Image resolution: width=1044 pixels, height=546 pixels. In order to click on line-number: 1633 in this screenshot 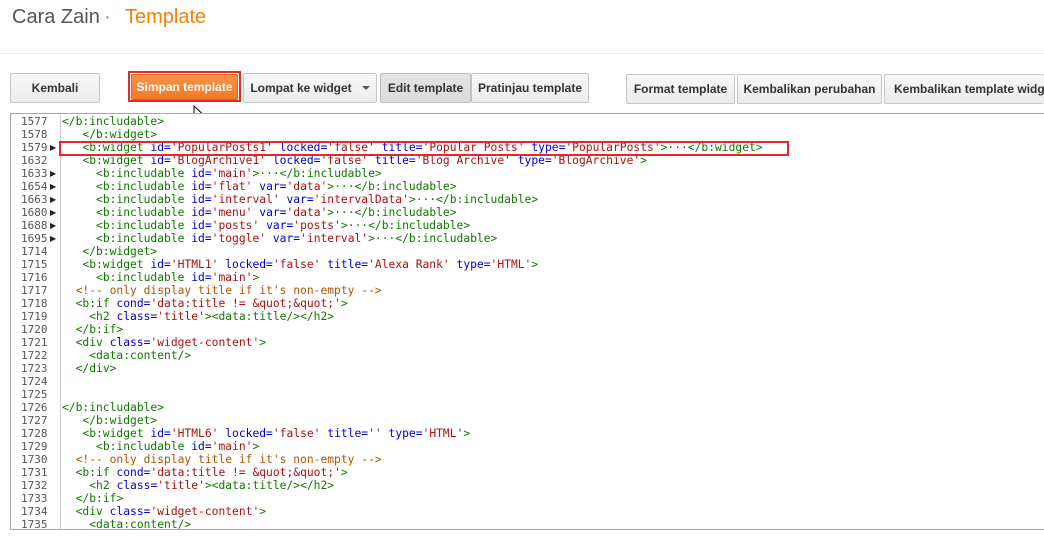, I will do `click(34, 173)`.